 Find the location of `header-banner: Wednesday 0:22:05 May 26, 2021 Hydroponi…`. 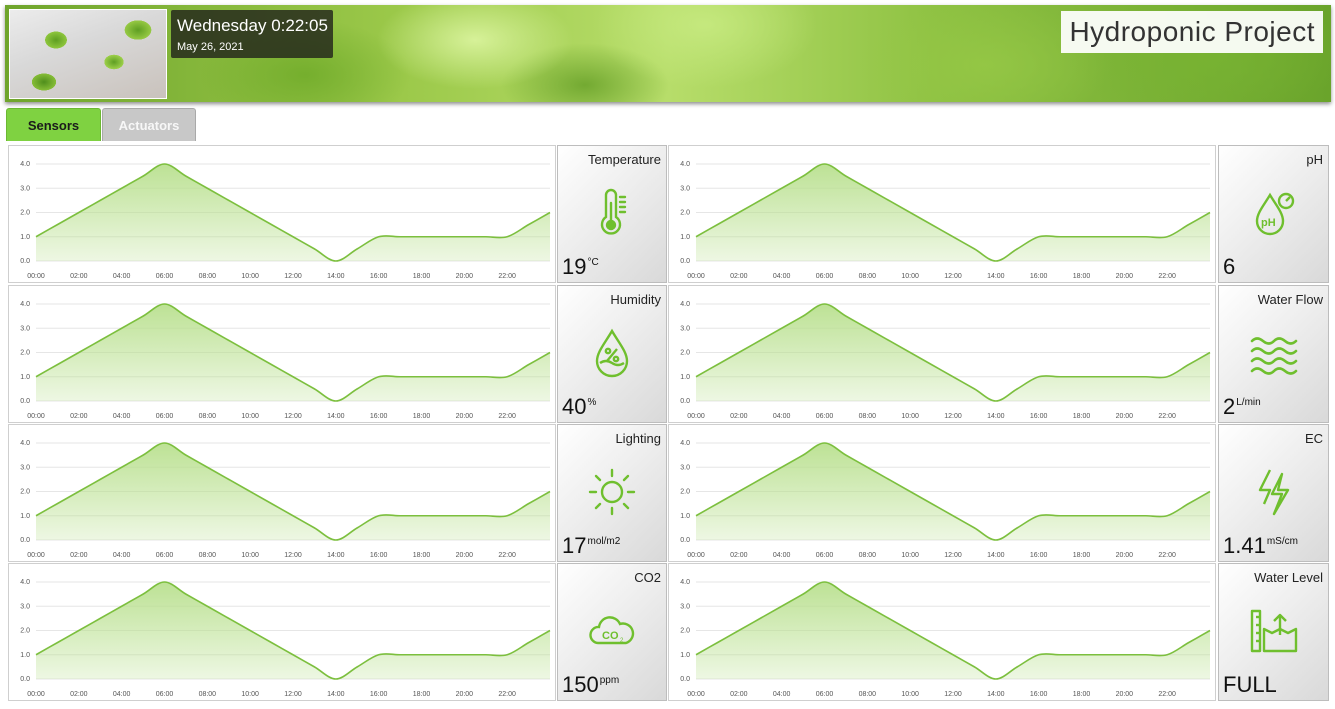

header-banner: Wednesday 0:22:05 May 26, 2021 Hydroponi… is located at coordinates (668, 53).